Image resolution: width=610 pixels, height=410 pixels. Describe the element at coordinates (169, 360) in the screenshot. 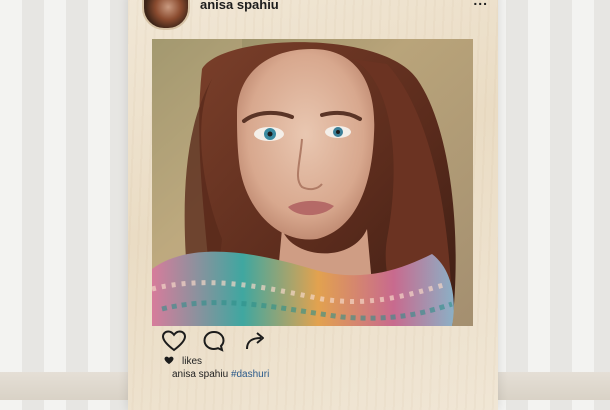

I see `likes-heart-icon` at that location.